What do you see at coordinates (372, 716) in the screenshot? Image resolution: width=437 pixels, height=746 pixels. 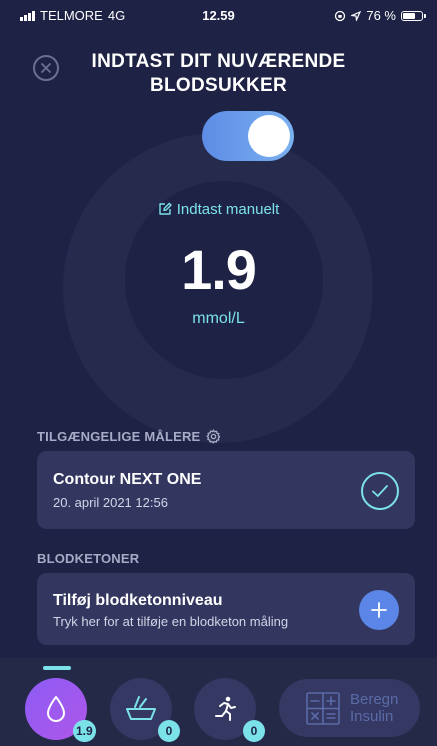 I see `calc-label-line2: Insulin` at bounding box center [372, 716].